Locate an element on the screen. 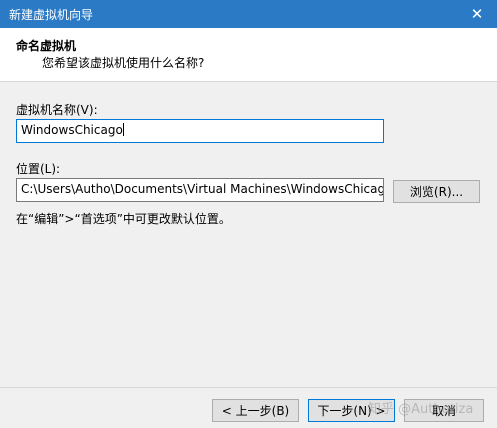 The width and height of the screenshot is (497, 428). text-caret is located at coordinates (123, 129).